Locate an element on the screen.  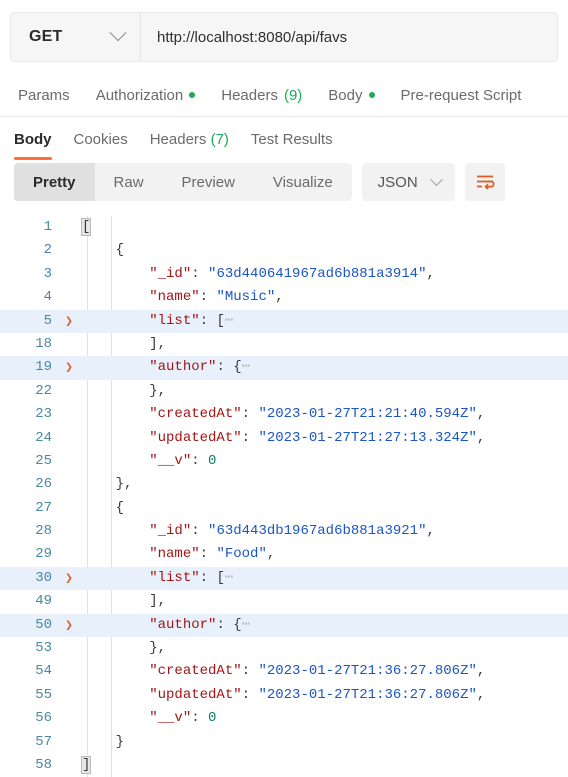
code-line-content: "updatedAt": "2023-01-27T21:27:13.324Z", is located at coordinates (324, 438).